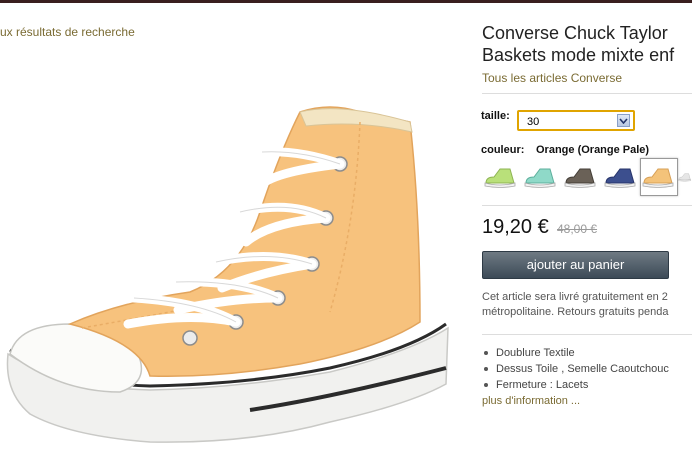 The height and width of the screenshot is (464, 692). What do you see at coordinates (575, 312) in the screenshot?
I see `delivery-line2: métropolitaine. Retours gratuits penda` at bounding box center [575, 312].